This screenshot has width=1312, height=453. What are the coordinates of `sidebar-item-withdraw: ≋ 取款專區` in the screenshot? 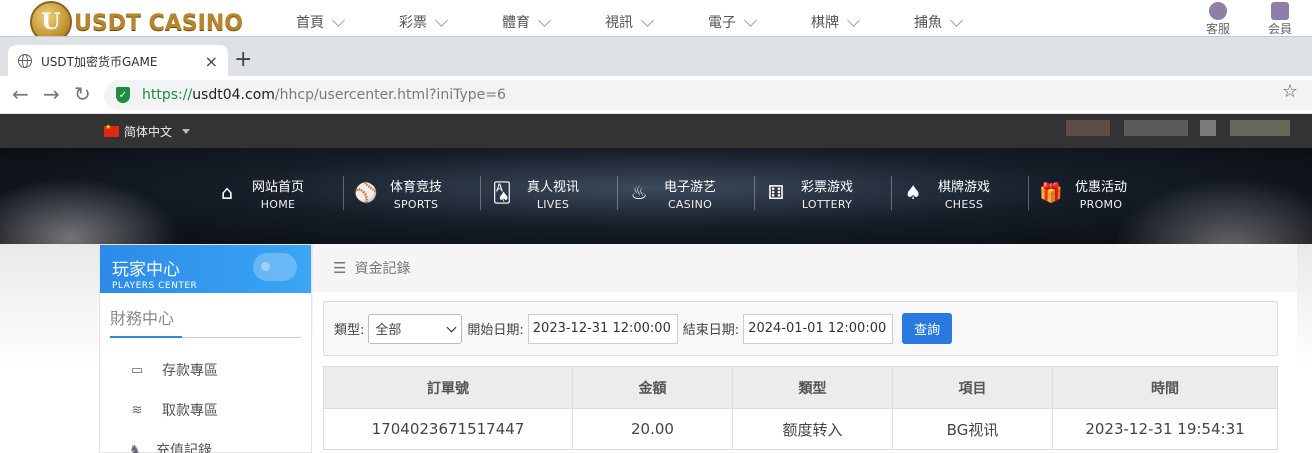 It's located at (219, 410).